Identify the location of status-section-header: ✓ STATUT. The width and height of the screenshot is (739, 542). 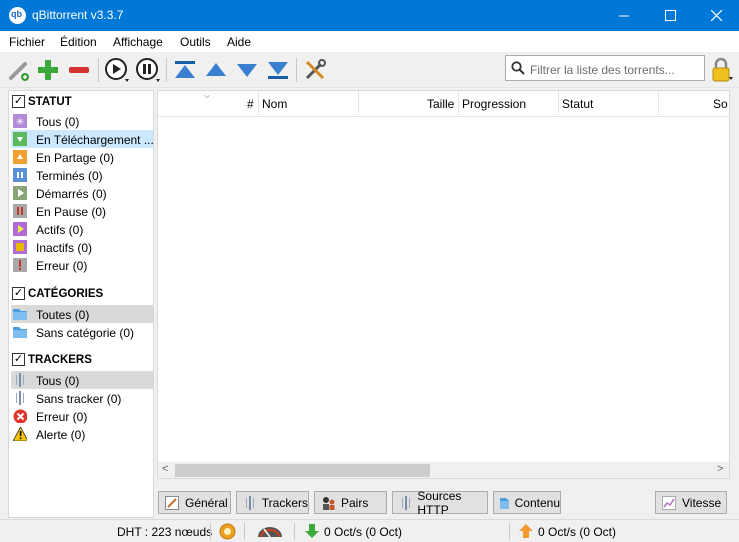
(81, 102).